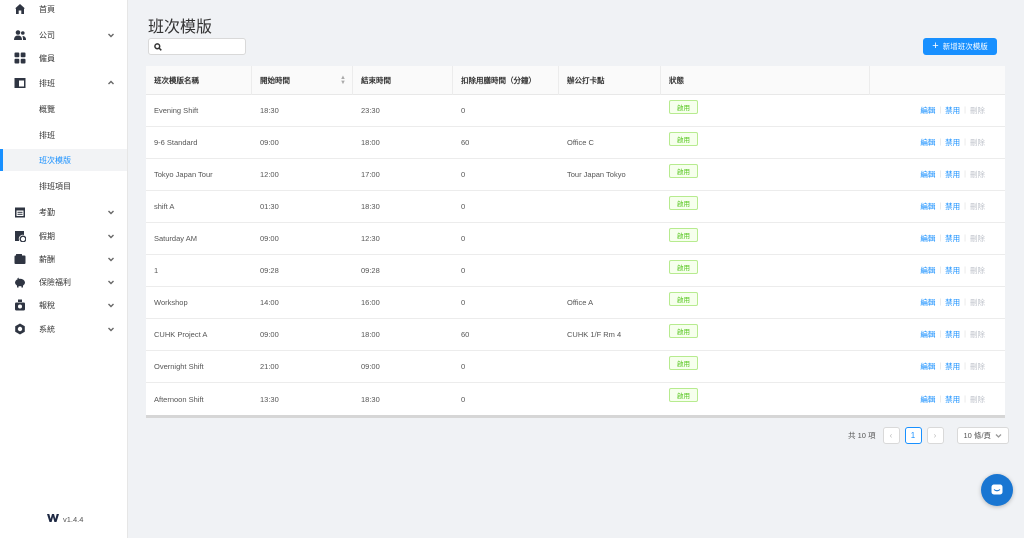 Image resolution: width=1024 pixels, height=538 pixels. What do you see at coordinates (63, 329) in the screenshot?
I see `sidebar-item-system: 系統` at bounding box center [63, 329].